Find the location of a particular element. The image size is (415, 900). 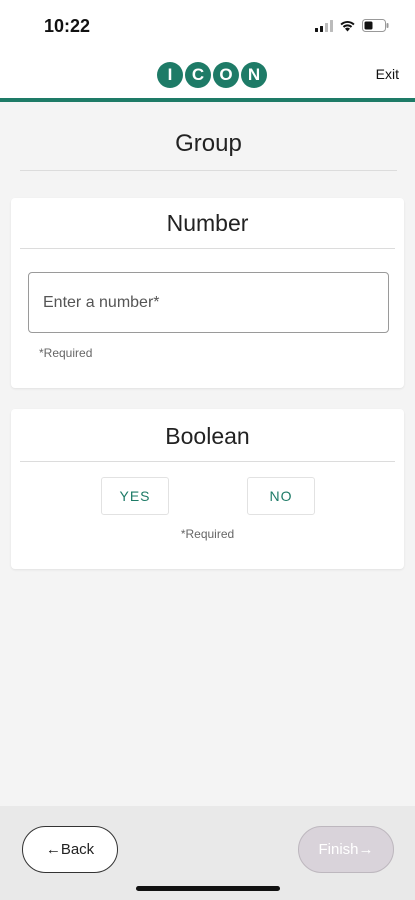

exit-link: Exit is located at coordinates (387, 74).